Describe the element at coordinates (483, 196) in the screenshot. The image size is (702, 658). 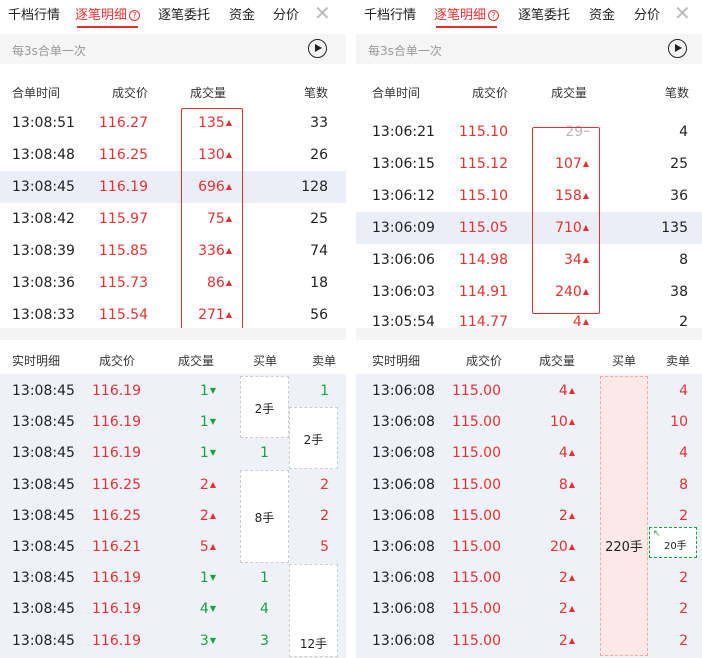
I see `price-value: 115.10` at that location.